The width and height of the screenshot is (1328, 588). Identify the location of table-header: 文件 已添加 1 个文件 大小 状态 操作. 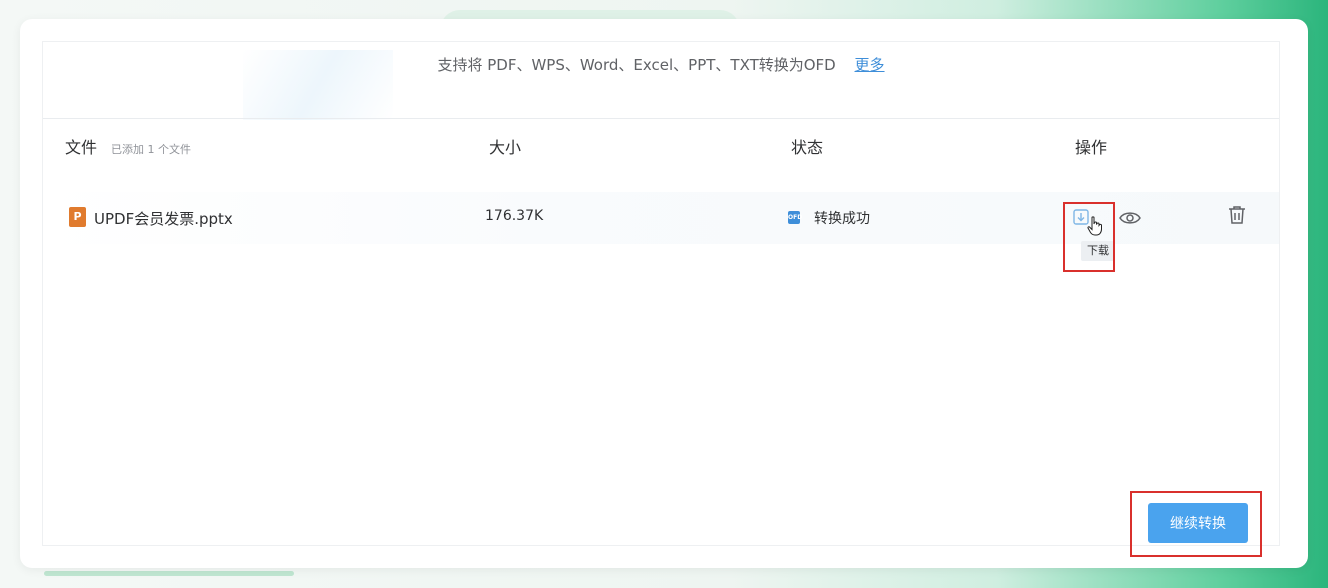
(661, 144).